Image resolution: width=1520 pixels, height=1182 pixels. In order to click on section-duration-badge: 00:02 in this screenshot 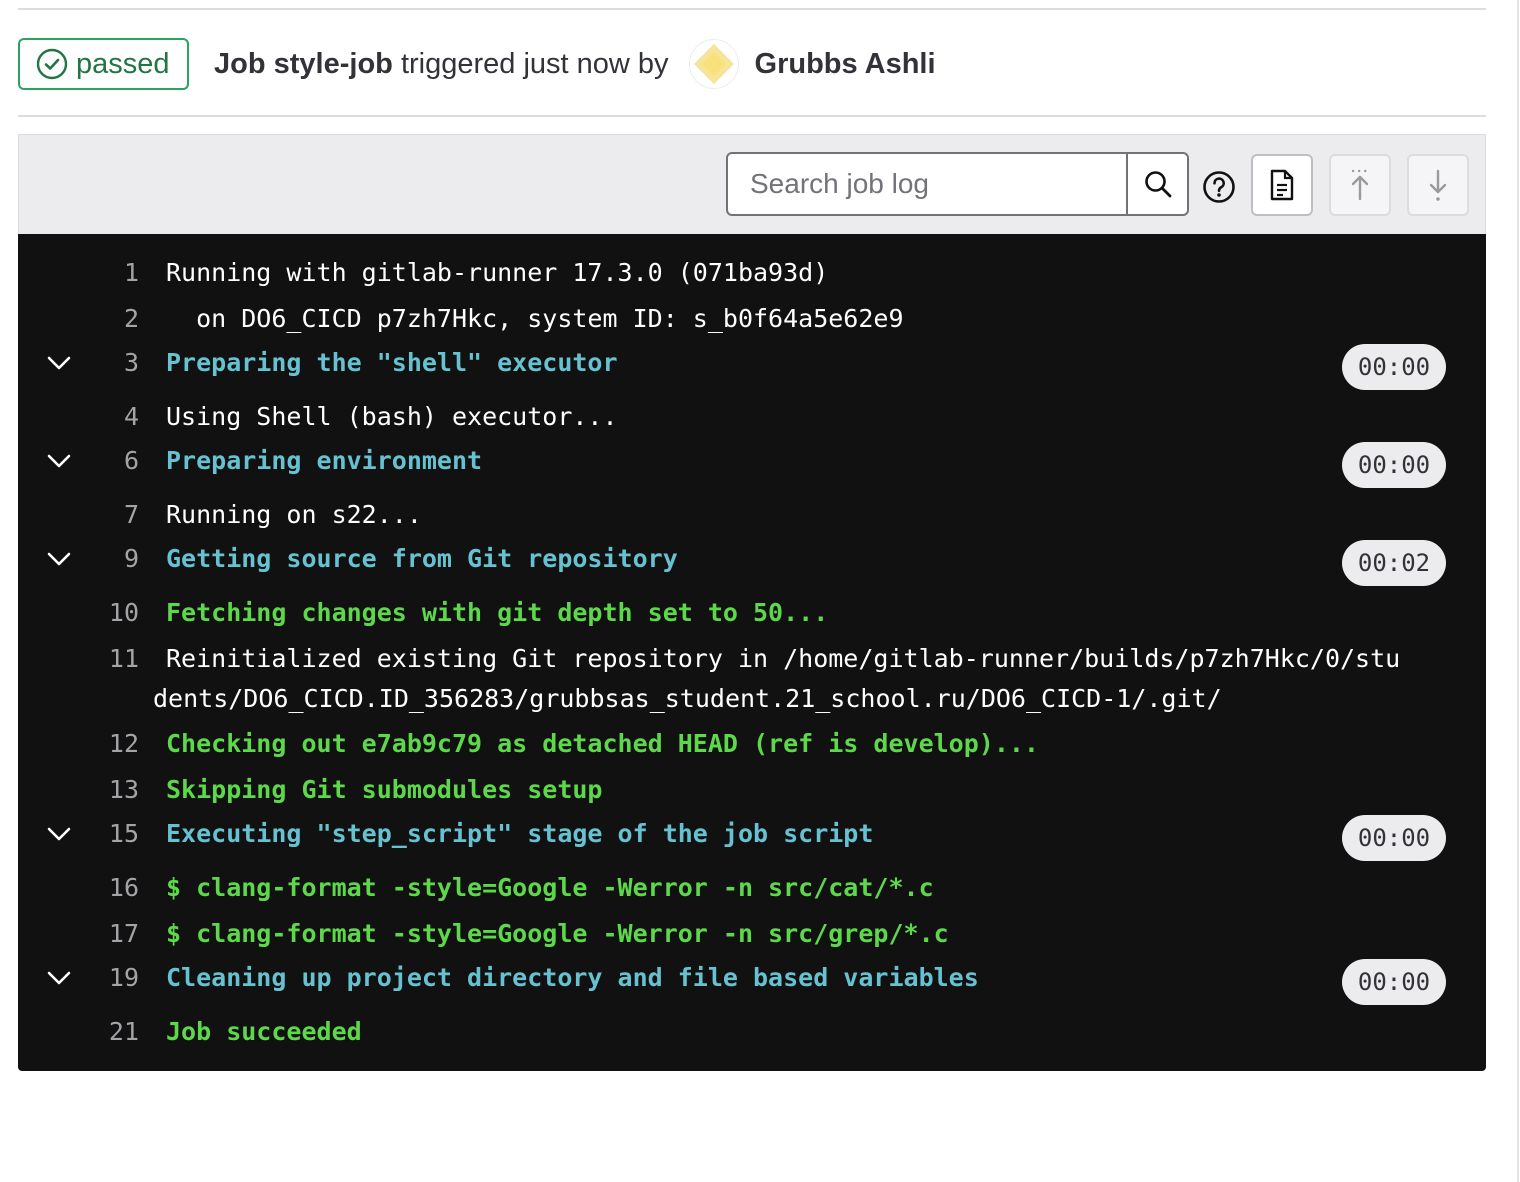, I will do `click(1394, 563)`.